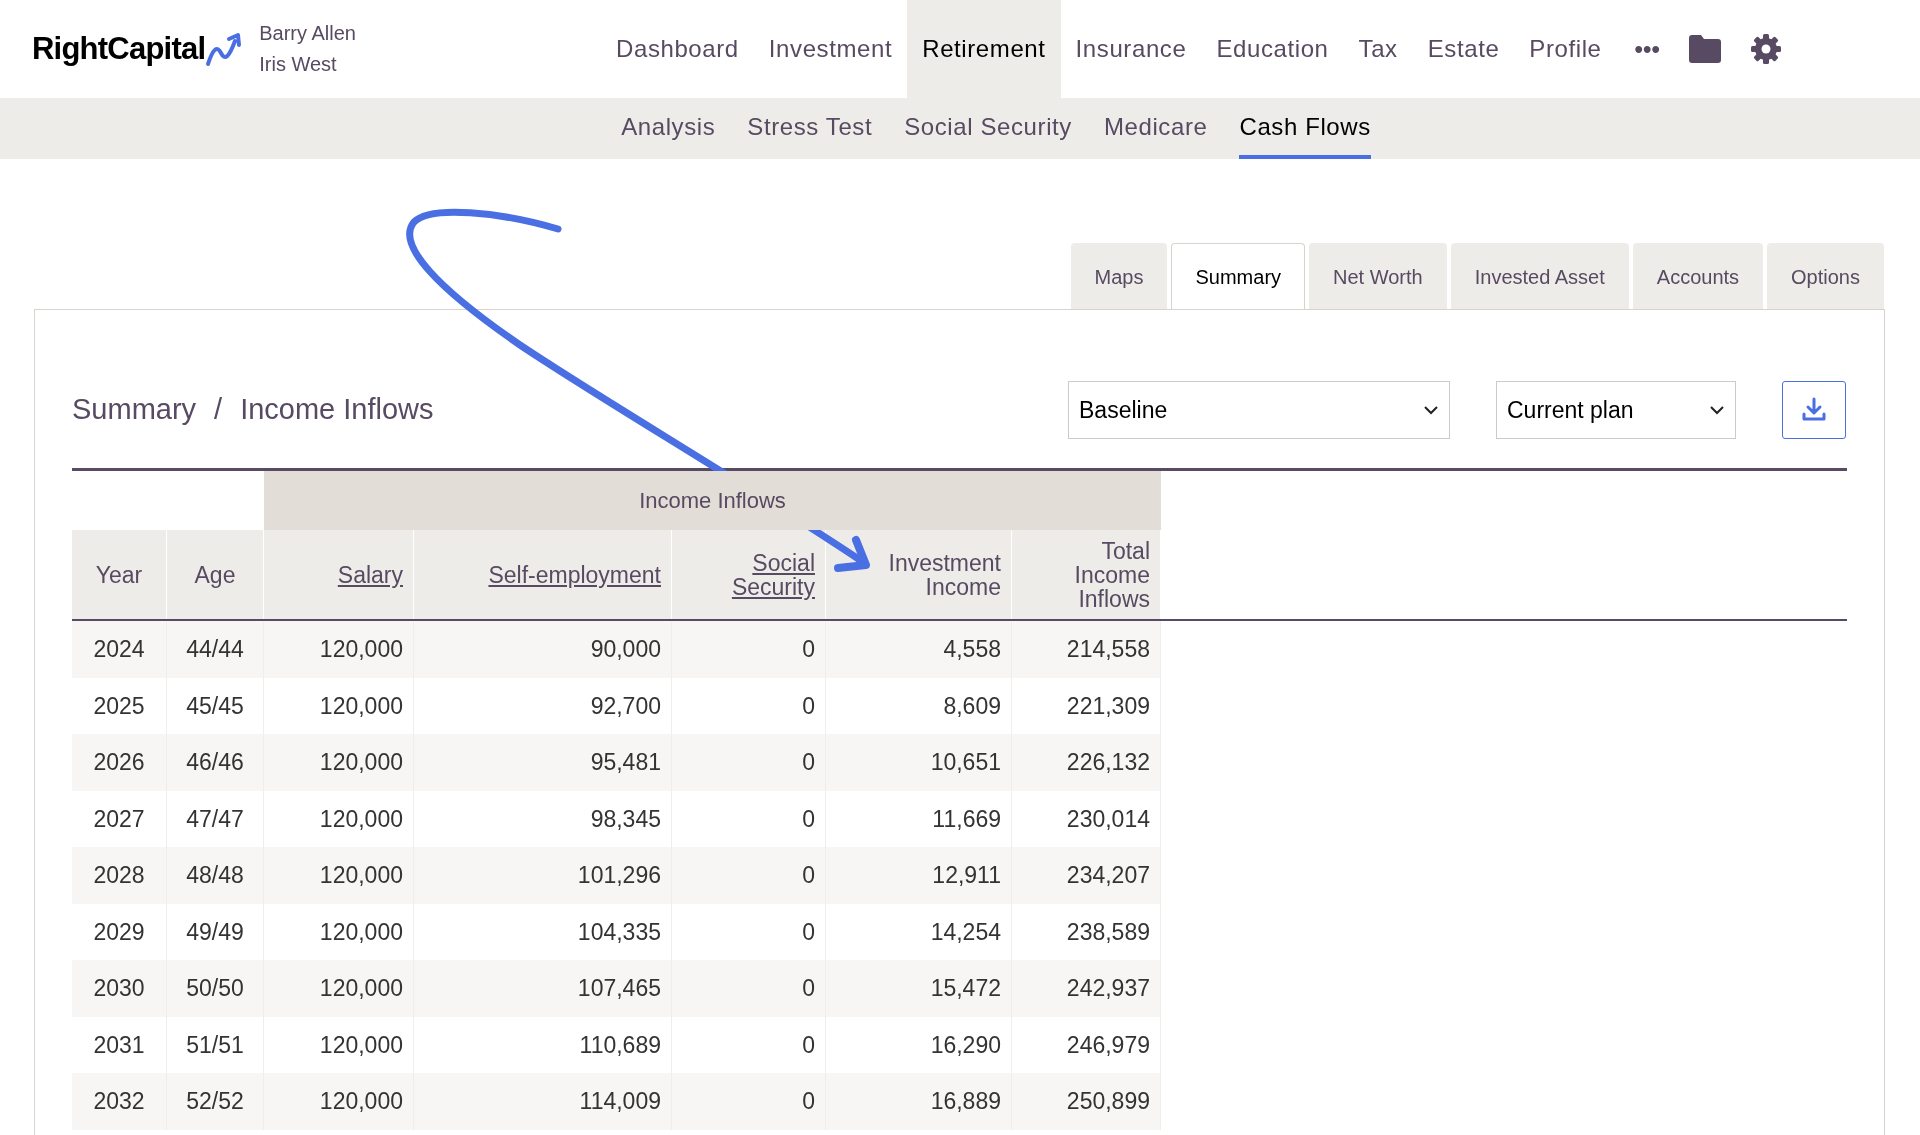 This screenshot has height=1135, width=1920. Describe the element at coordinates (988, 128) in the screenshot. I see `subnav-tab: Social Security` at that location.